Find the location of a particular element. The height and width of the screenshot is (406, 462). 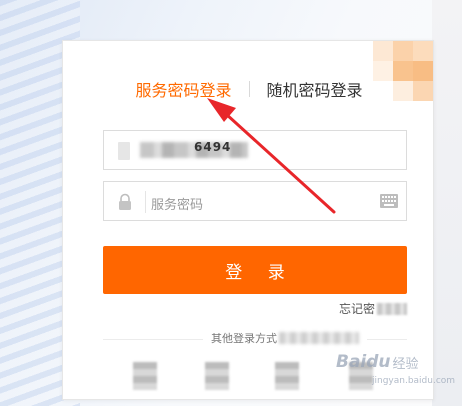

forgot-password-link: 忘记密 is located at coordinates (373, 308).